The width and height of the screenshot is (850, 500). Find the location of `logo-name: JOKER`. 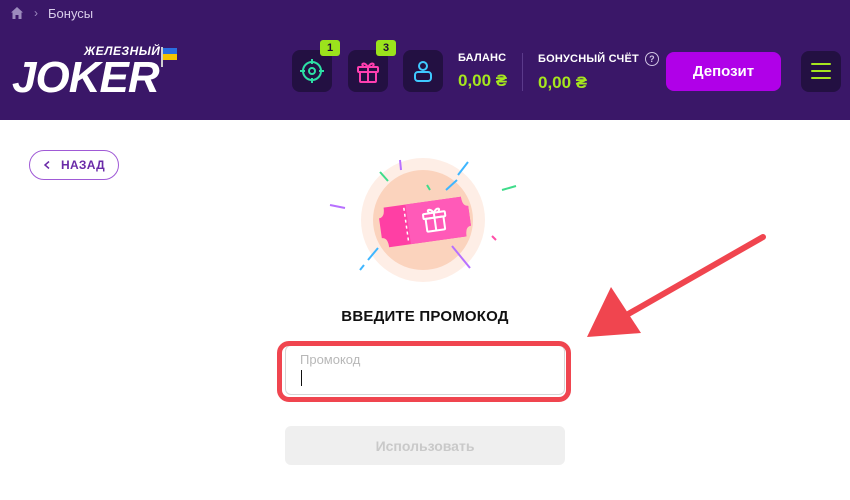

logo-name: JOKER is located at coordinates (86, 77).